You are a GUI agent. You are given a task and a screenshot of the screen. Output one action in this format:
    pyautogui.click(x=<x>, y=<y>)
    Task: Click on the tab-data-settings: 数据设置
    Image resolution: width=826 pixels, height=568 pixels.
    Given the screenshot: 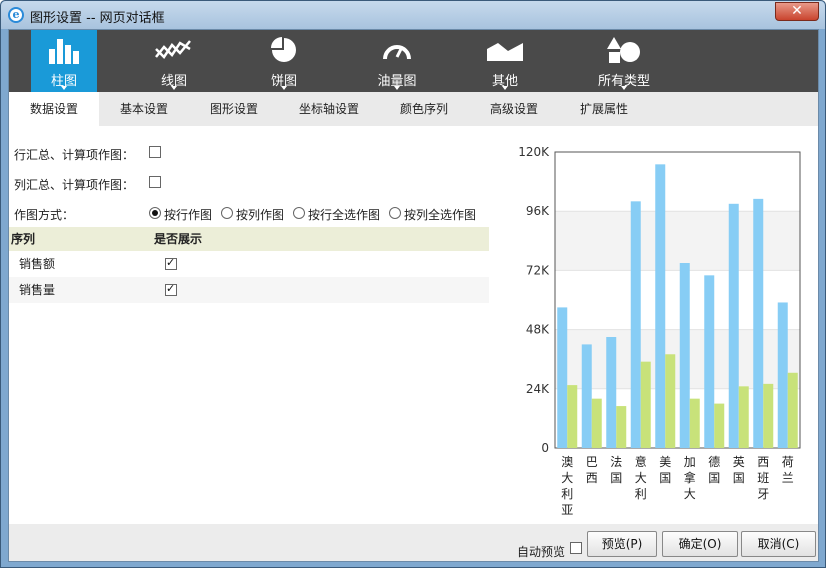 What is the action you would take?
    pyautogui.click(x=54, y=109)
    